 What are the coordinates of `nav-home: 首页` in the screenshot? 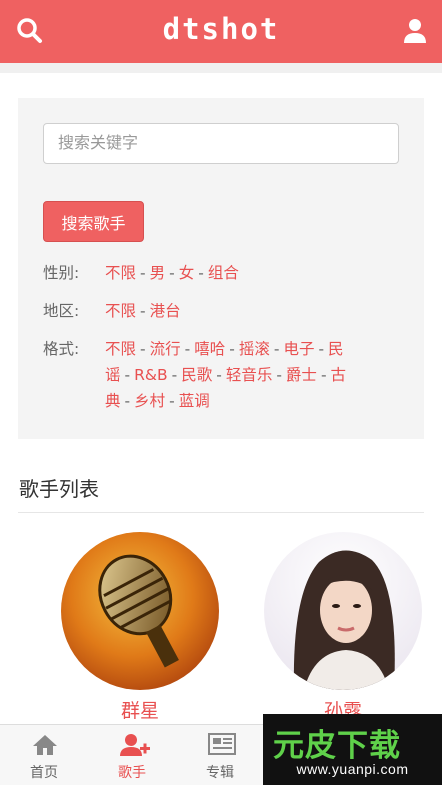 It's located at (44, 755).